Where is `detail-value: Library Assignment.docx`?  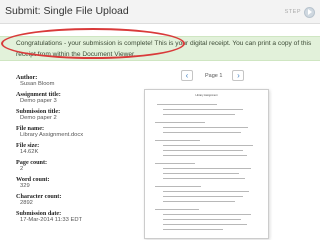 detail-value: Library Assignment.docx is located at coordinates (52, 135).